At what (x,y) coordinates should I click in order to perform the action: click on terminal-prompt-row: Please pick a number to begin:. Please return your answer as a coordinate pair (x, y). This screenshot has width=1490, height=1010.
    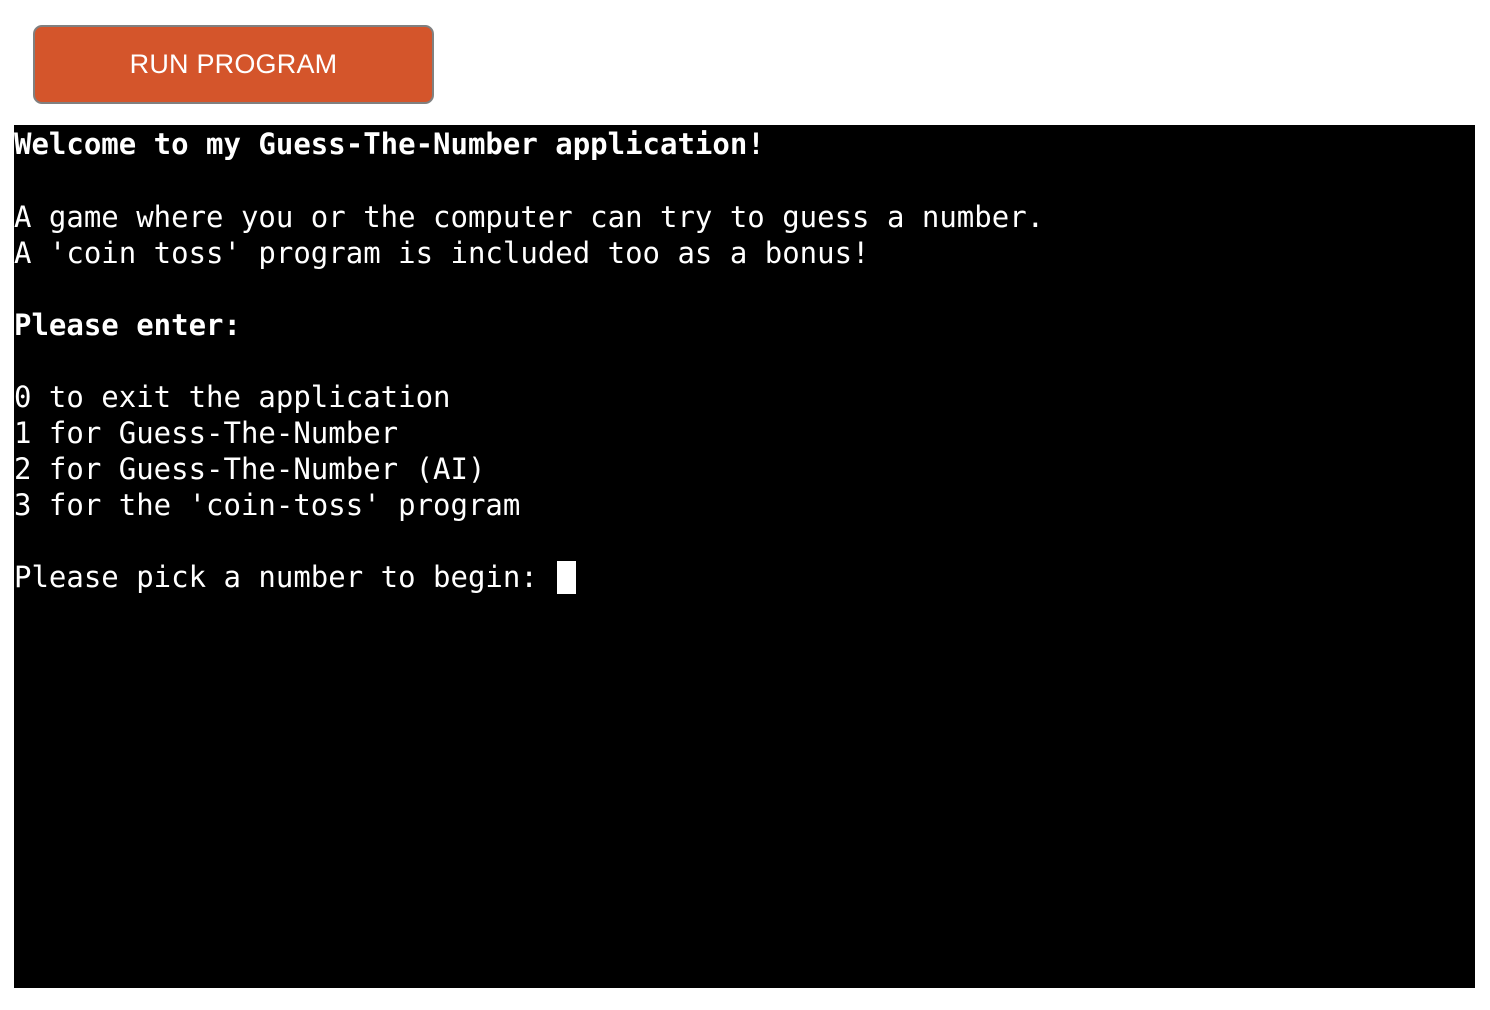
    Looking at the image, I should click on (744, 577).